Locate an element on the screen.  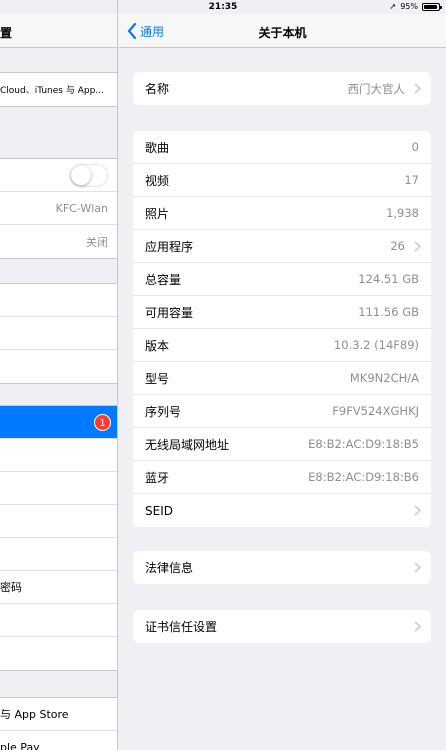
info-row-value: 10.3.2 (14F89) is located at coordinates (376, 345).